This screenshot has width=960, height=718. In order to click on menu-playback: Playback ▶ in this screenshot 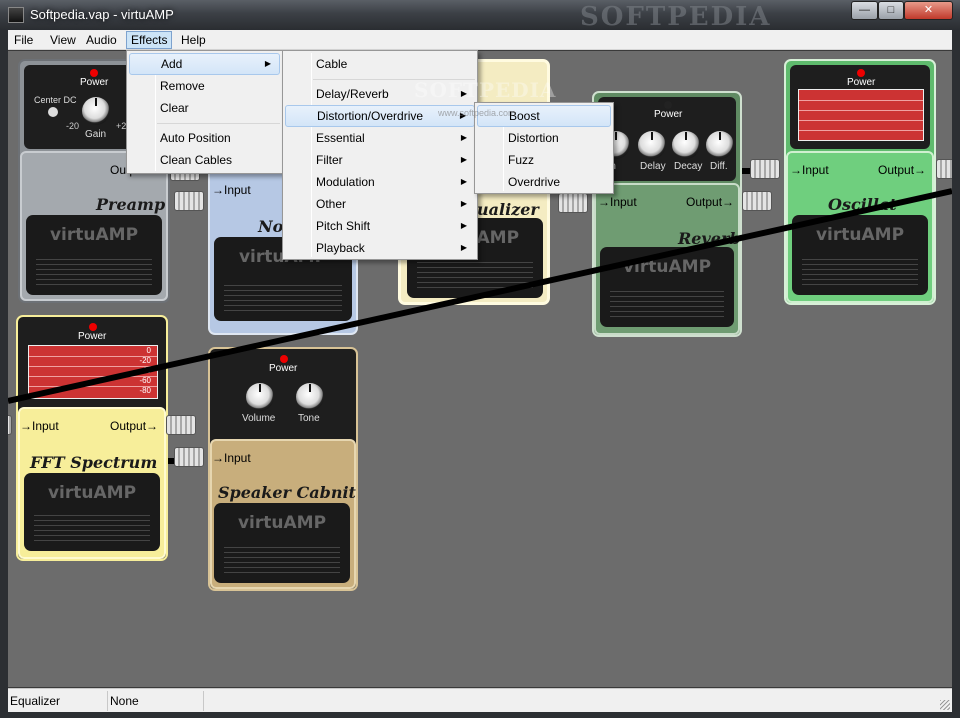, I will do `click(380, 248)`.